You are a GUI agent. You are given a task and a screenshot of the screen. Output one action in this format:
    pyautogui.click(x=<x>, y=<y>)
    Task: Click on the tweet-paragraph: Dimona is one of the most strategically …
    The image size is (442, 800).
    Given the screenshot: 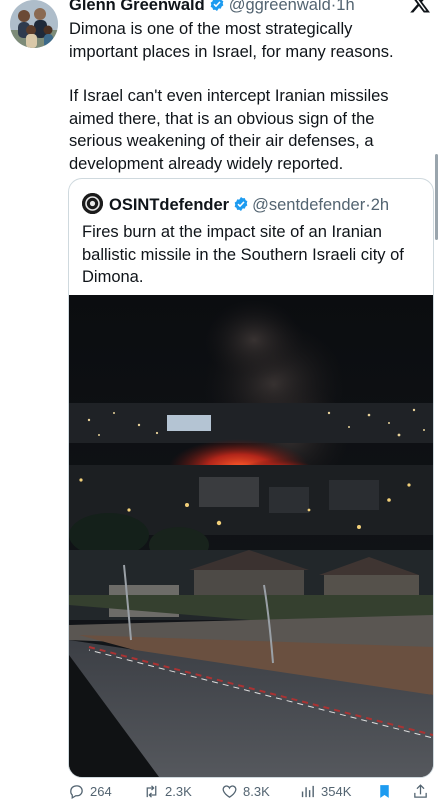 What is the action you would take?
    pyautogui.click(x=231, y=40)
    